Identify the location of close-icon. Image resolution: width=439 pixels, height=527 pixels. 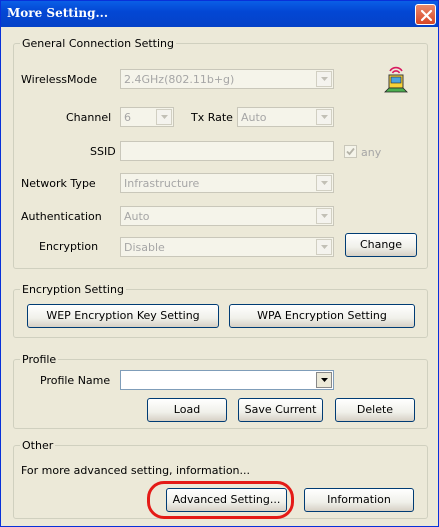
(426, 15).